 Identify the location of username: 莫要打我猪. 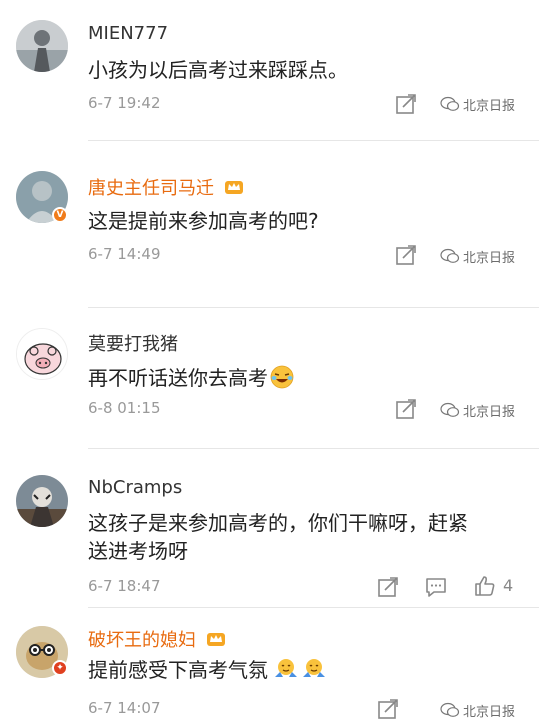
(133, 343).